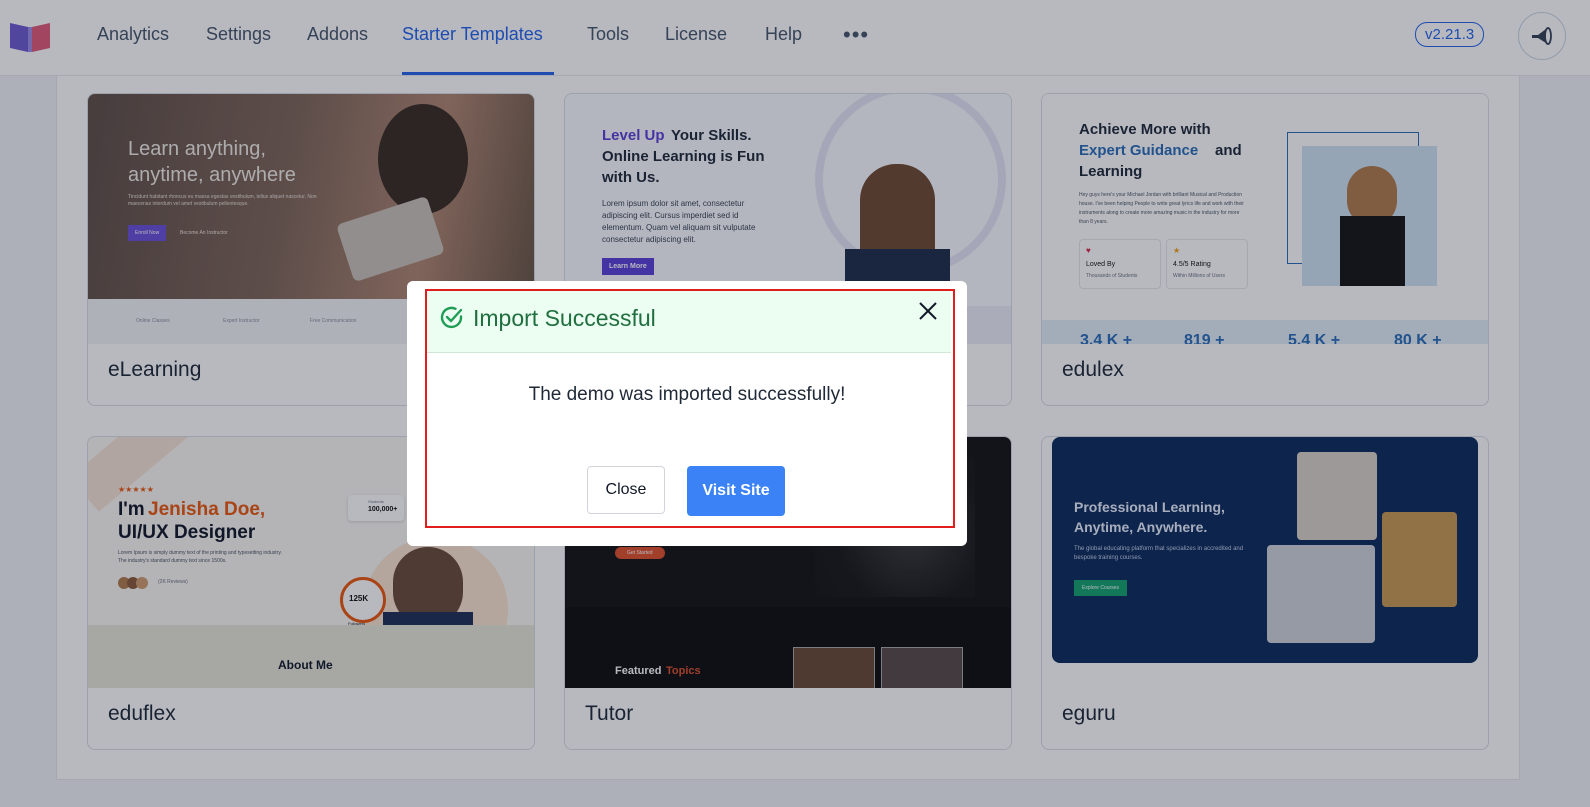 The height and width of the screenshot is (807, 1590). I want to click on highlight-frame, so click(690, 408).